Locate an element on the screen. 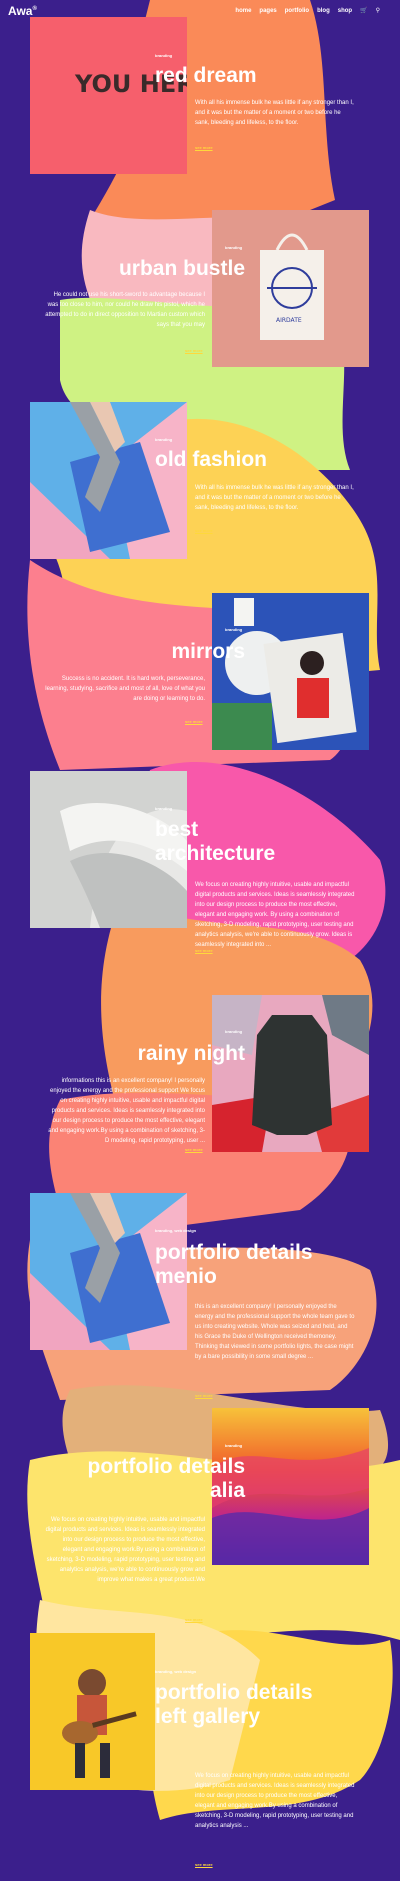 The image size is (400, 1881). portfolio-image-urban-bustle: AIRDATE is located at coordinates (290, 288).